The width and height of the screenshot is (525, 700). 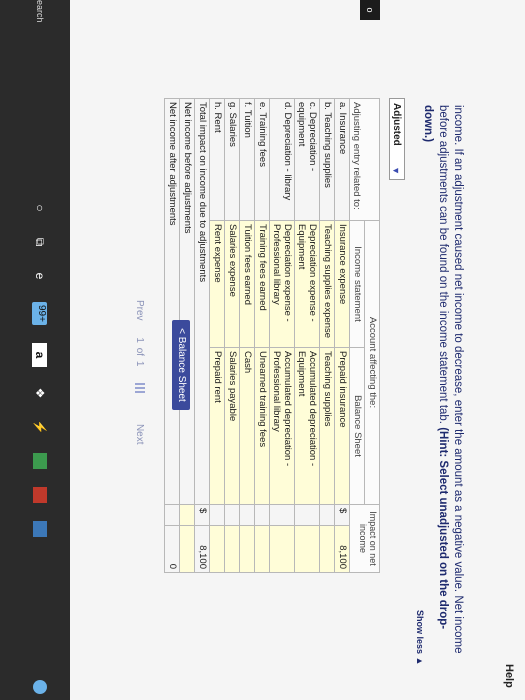 What do you see at coordinates (217, 426) in the screenshot?
I see `balance-sheet-cell: Prepaid rent` at bounding box center [217, 426].